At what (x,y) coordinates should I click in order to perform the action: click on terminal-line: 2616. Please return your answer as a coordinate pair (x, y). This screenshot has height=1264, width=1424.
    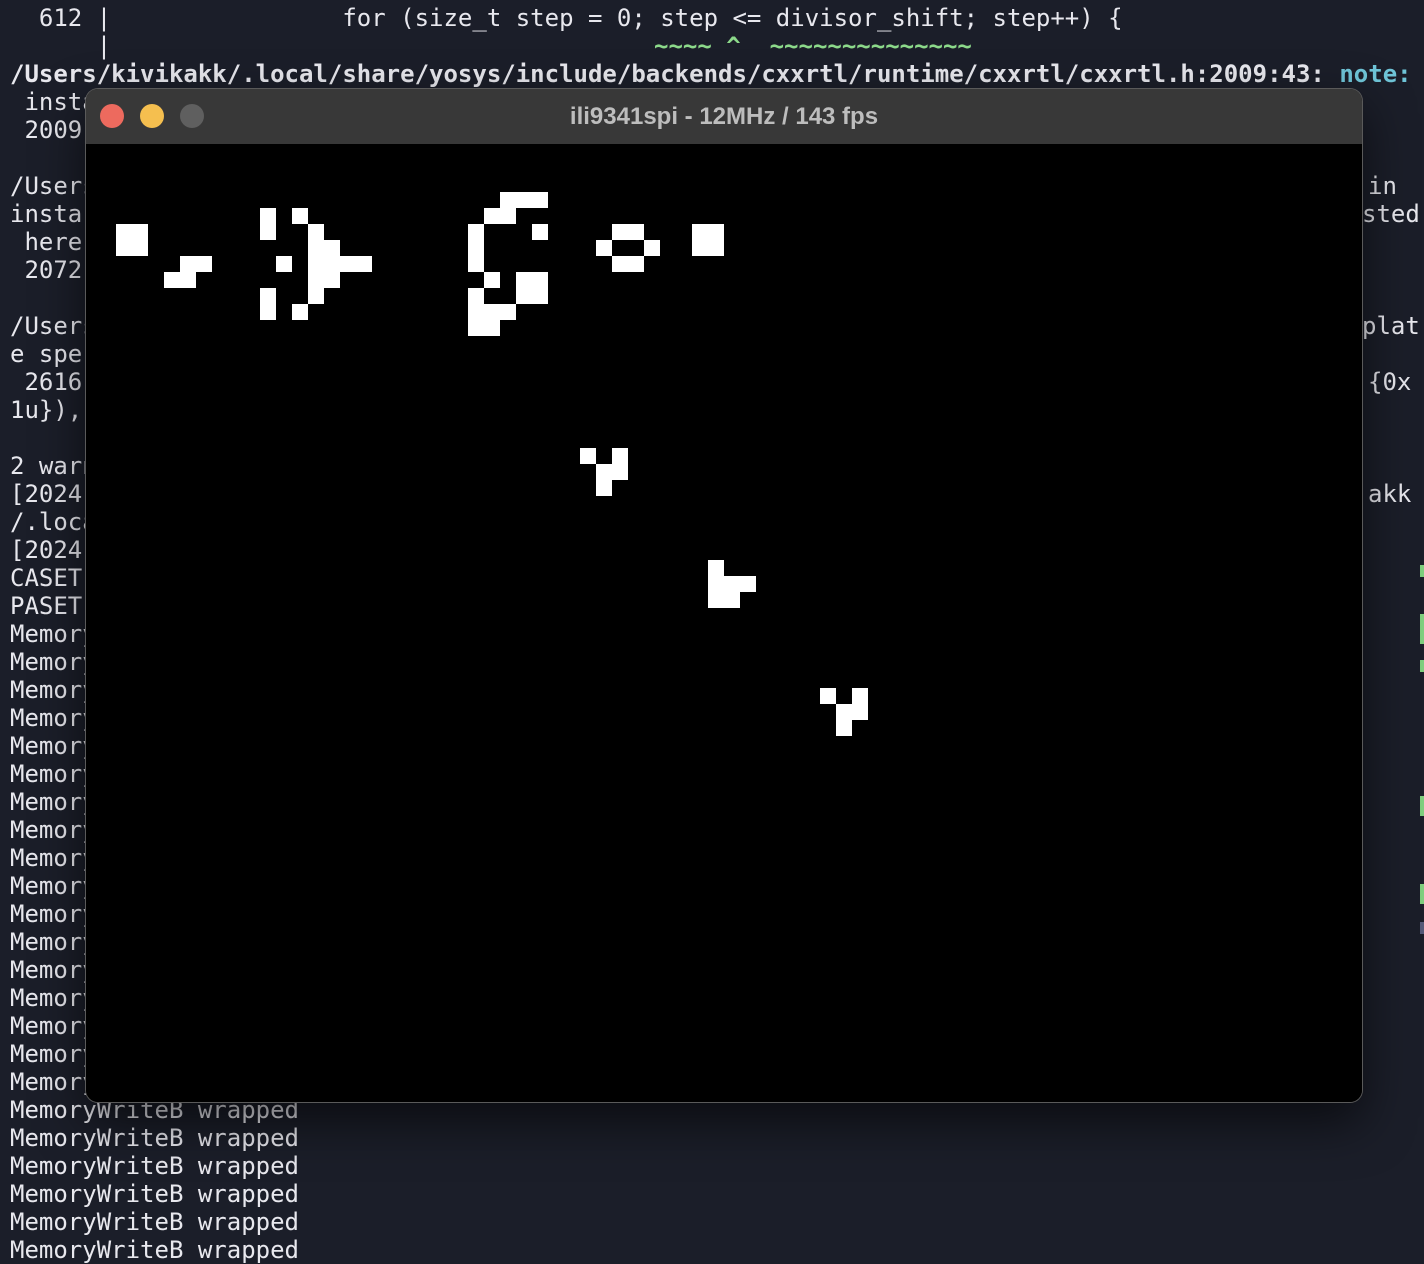
    Looking at the image, I should click on (46, 382).